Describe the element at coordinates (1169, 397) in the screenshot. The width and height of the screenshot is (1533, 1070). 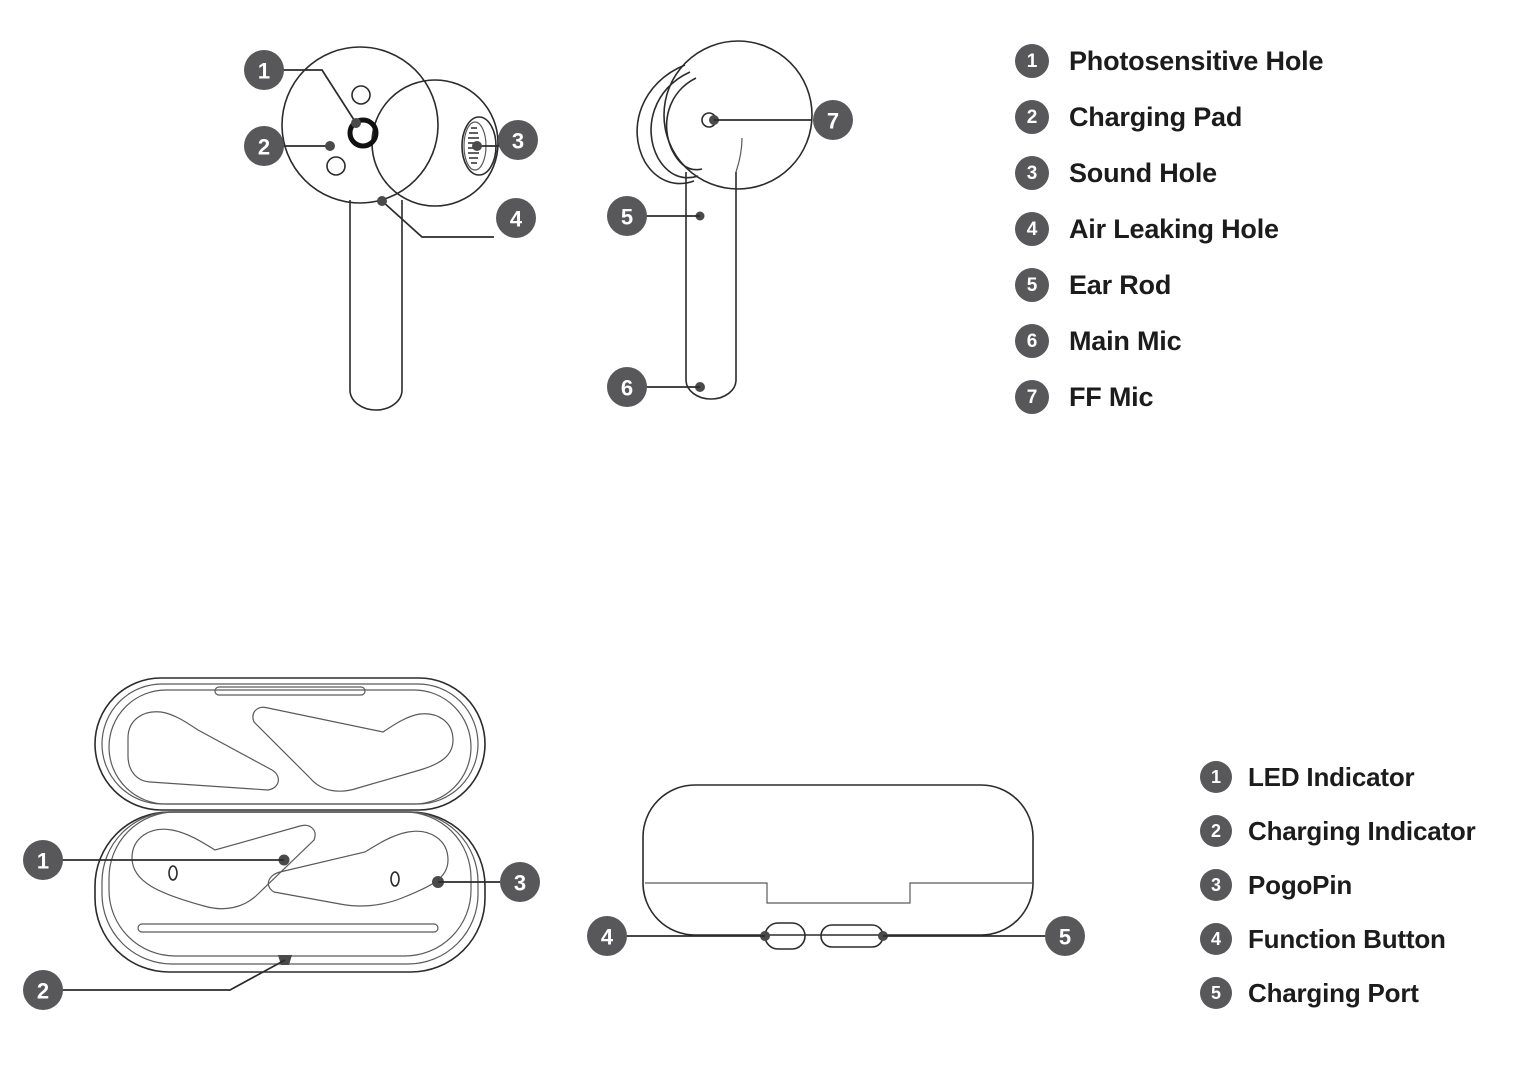
I see `legend-item: 7 FF Mic` at that location.